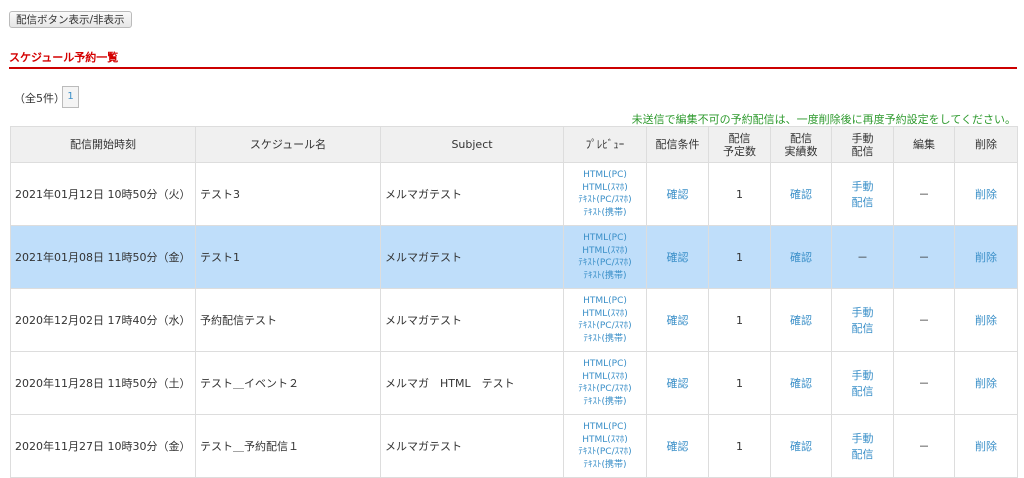 The height and width of the screenshot is (478, 1024). I want to click on header-delete: 削除, so click(986, 144).